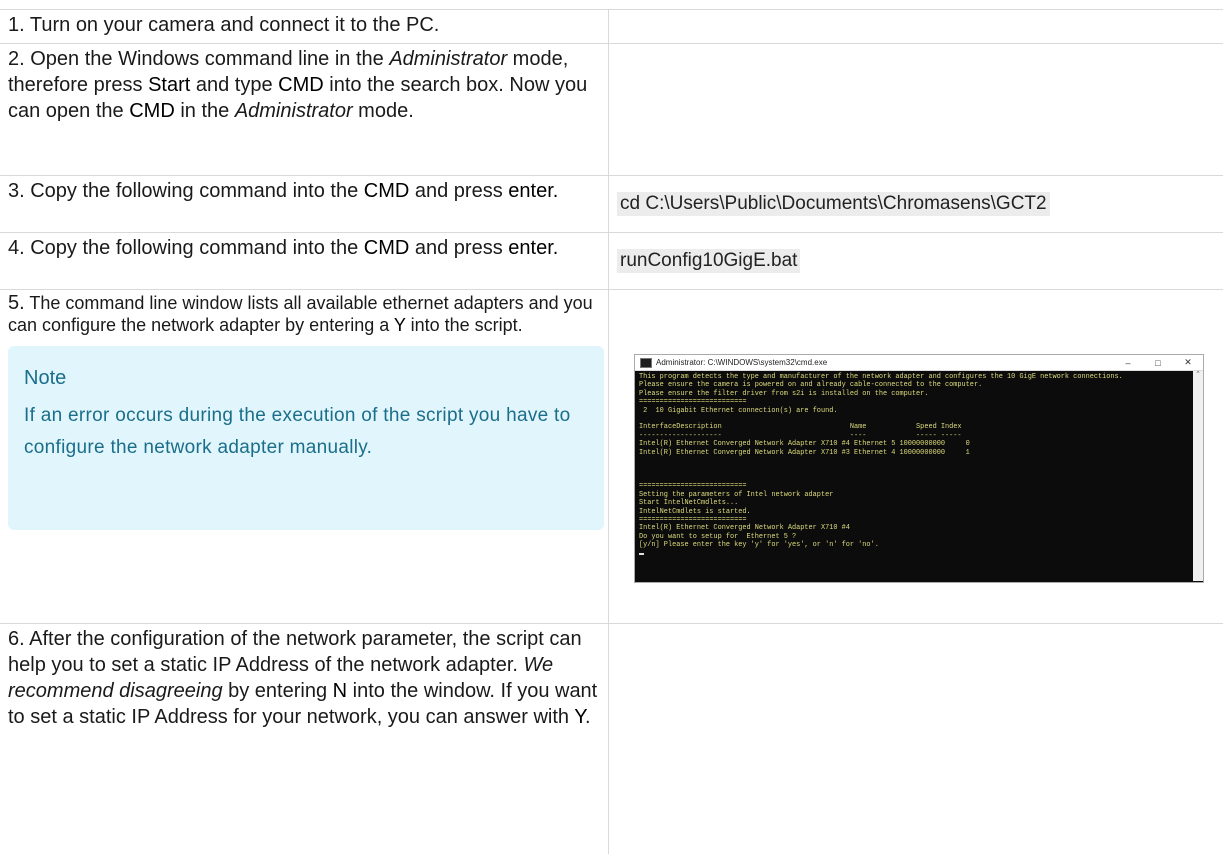 This screenshot has width=1223, height=854. What do you see at coordinates (800, 435) in the screenshot?
I see `cmd-output-line: -------------------- ---- ----- -----` at bounding box center [800, 435].